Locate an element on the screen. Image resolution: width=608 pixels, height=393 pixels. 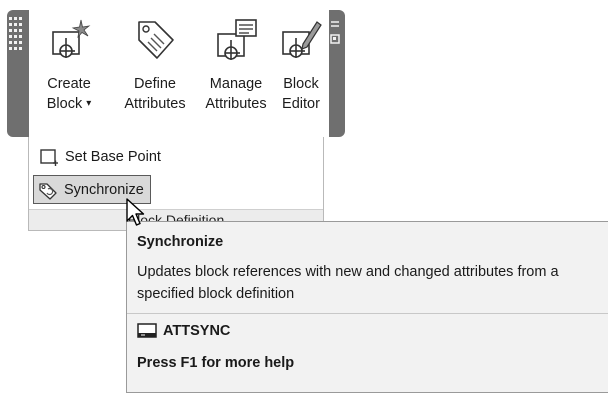
create-block-label-2: Block is located at coordinates (64, 104).